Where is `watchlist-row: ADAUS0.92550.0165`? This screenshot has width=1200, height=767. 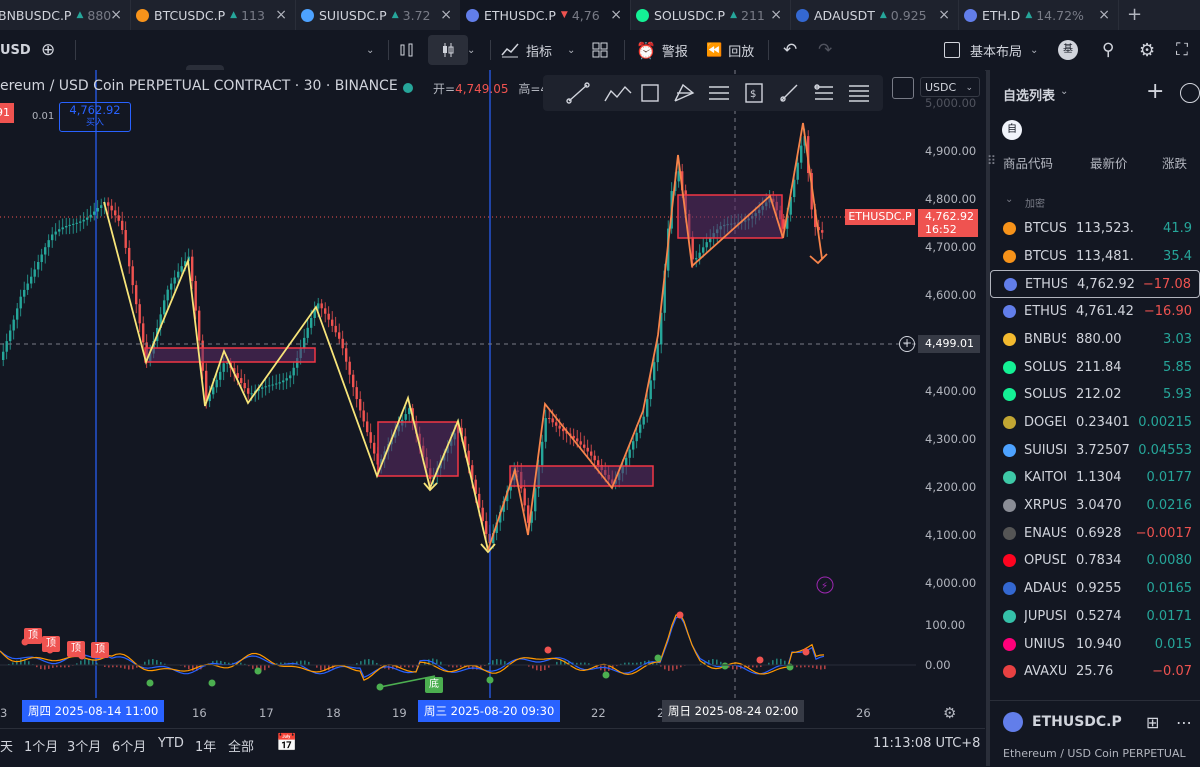 watchlist-row: ADAUS0.92550.0165 is located at coordinates (1095, 589).